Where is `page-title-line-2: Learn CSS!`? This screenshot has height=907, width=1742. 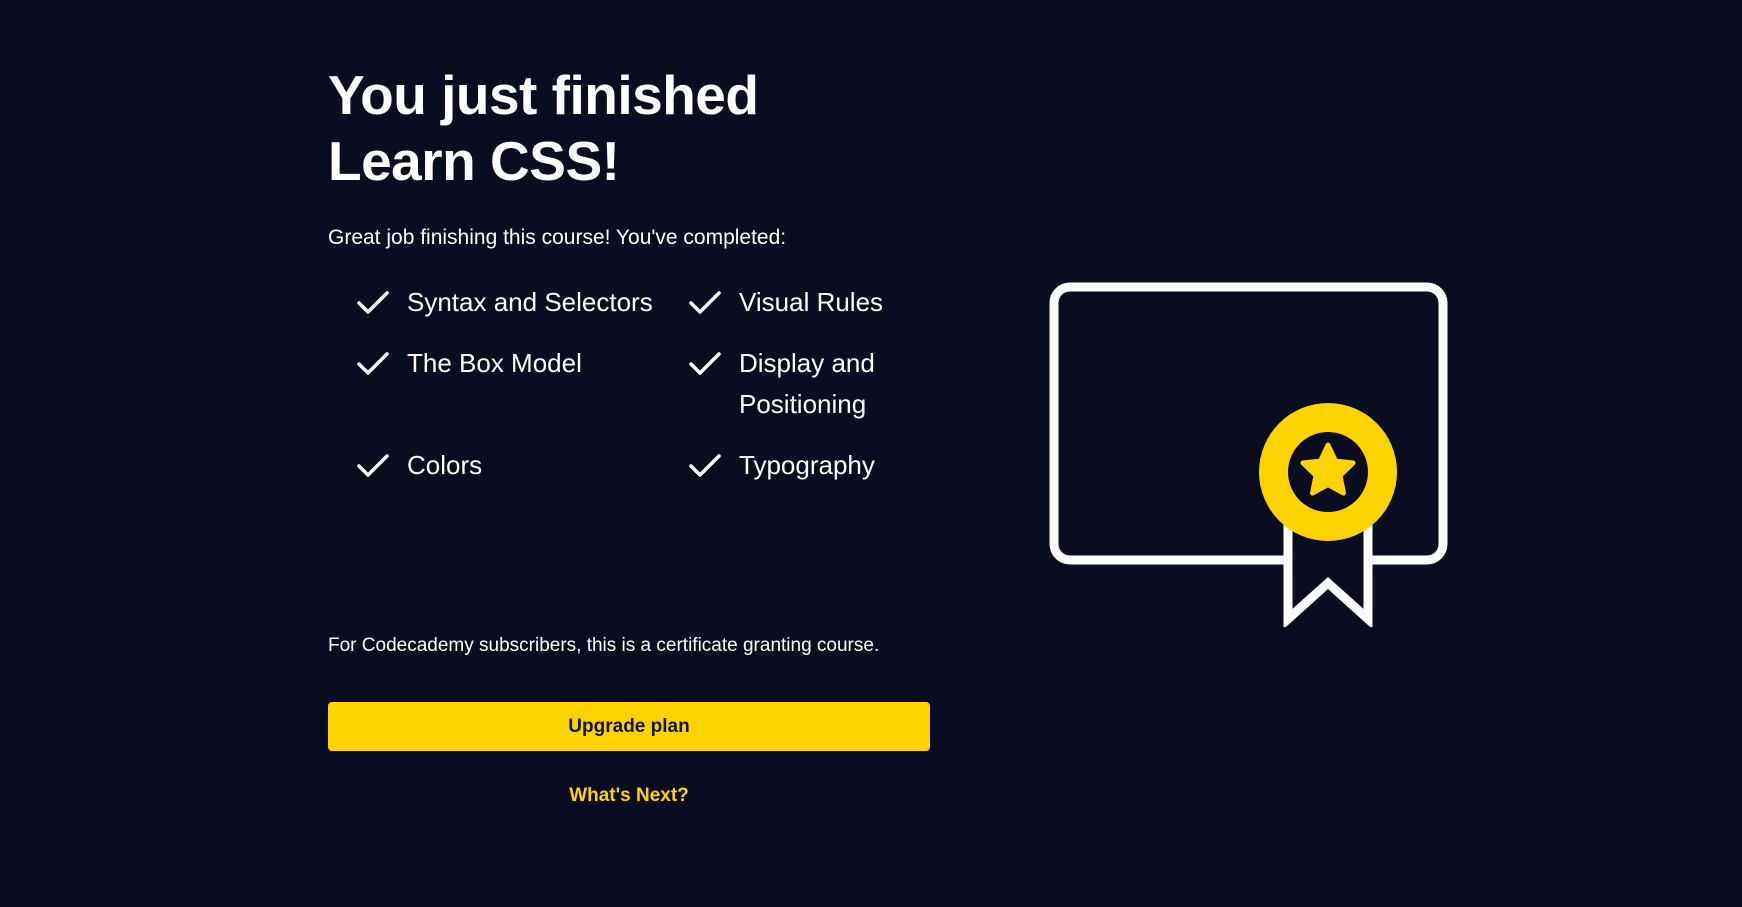
page-title-line-2: Learn CSS! is located at coordinates (474, 161).